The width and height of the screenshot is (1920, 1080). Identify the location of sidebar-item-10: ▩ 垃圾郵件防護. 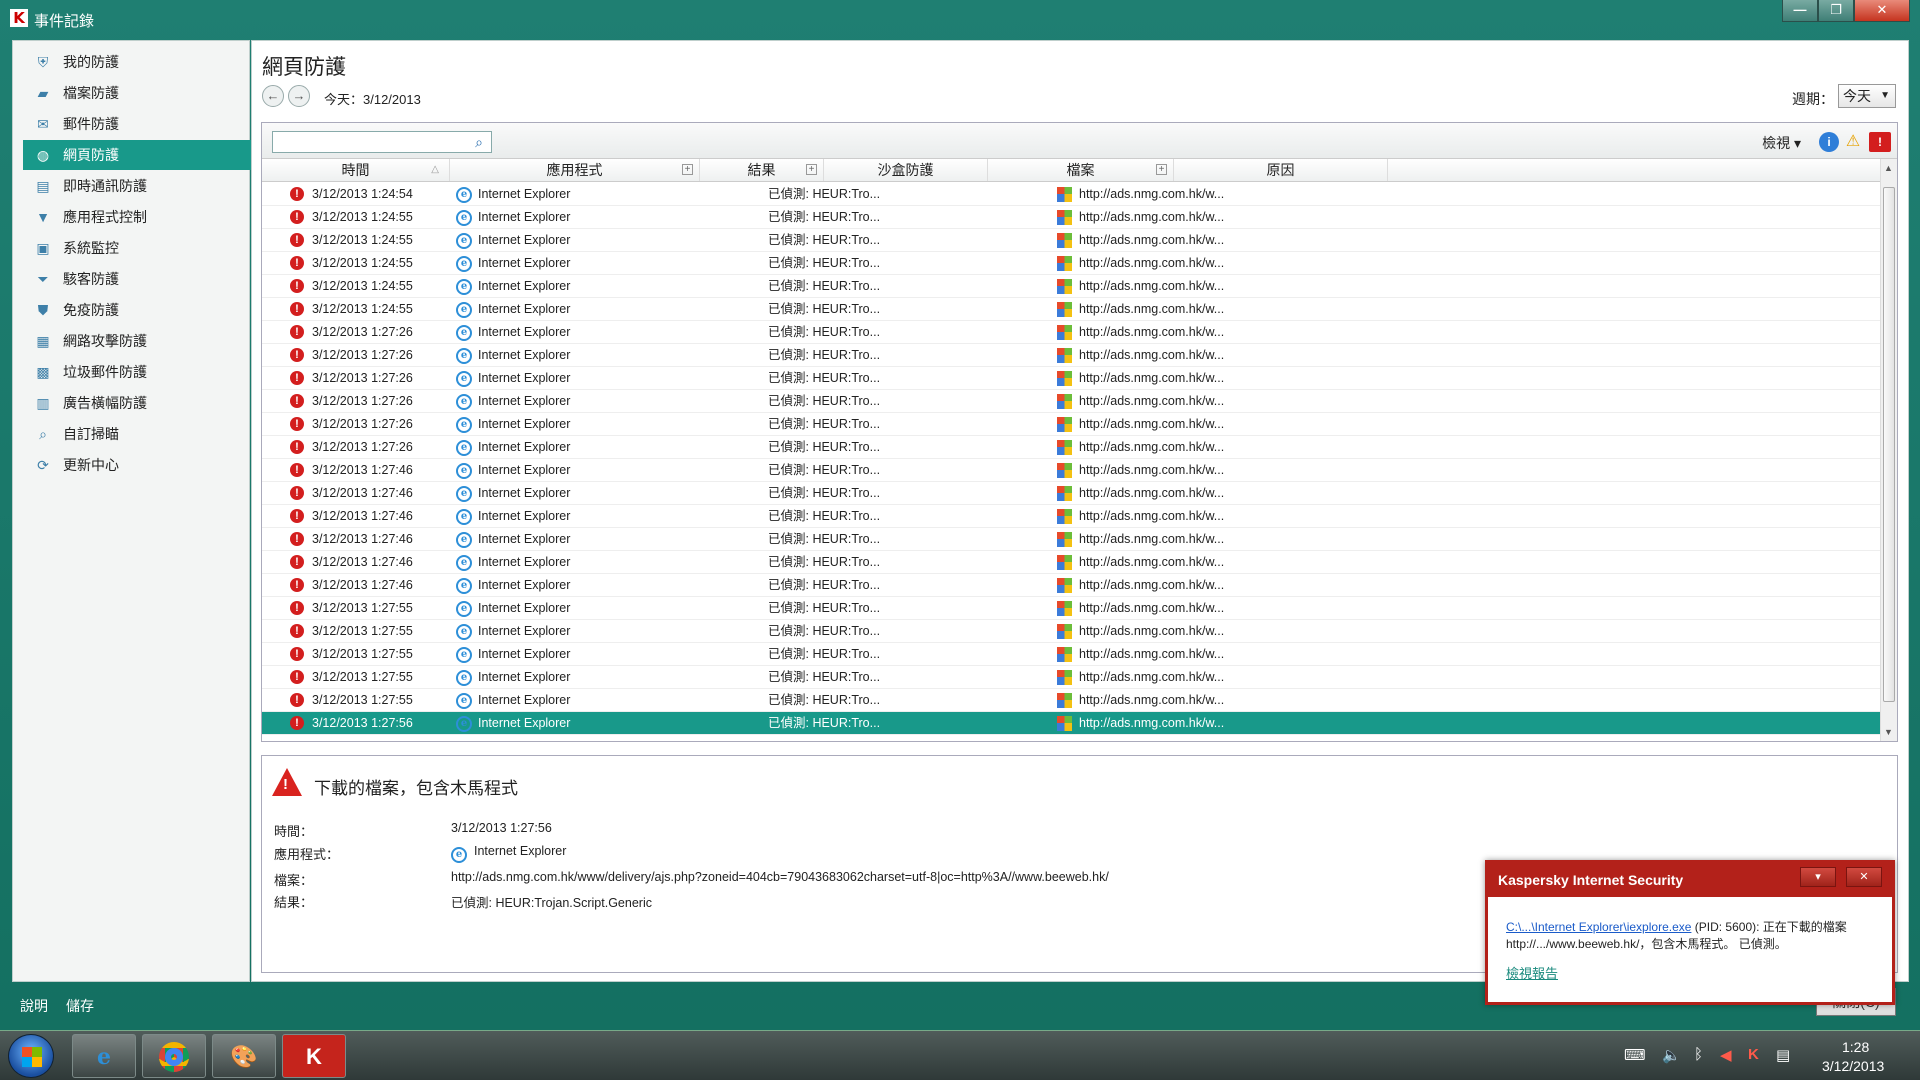
(137, 372).